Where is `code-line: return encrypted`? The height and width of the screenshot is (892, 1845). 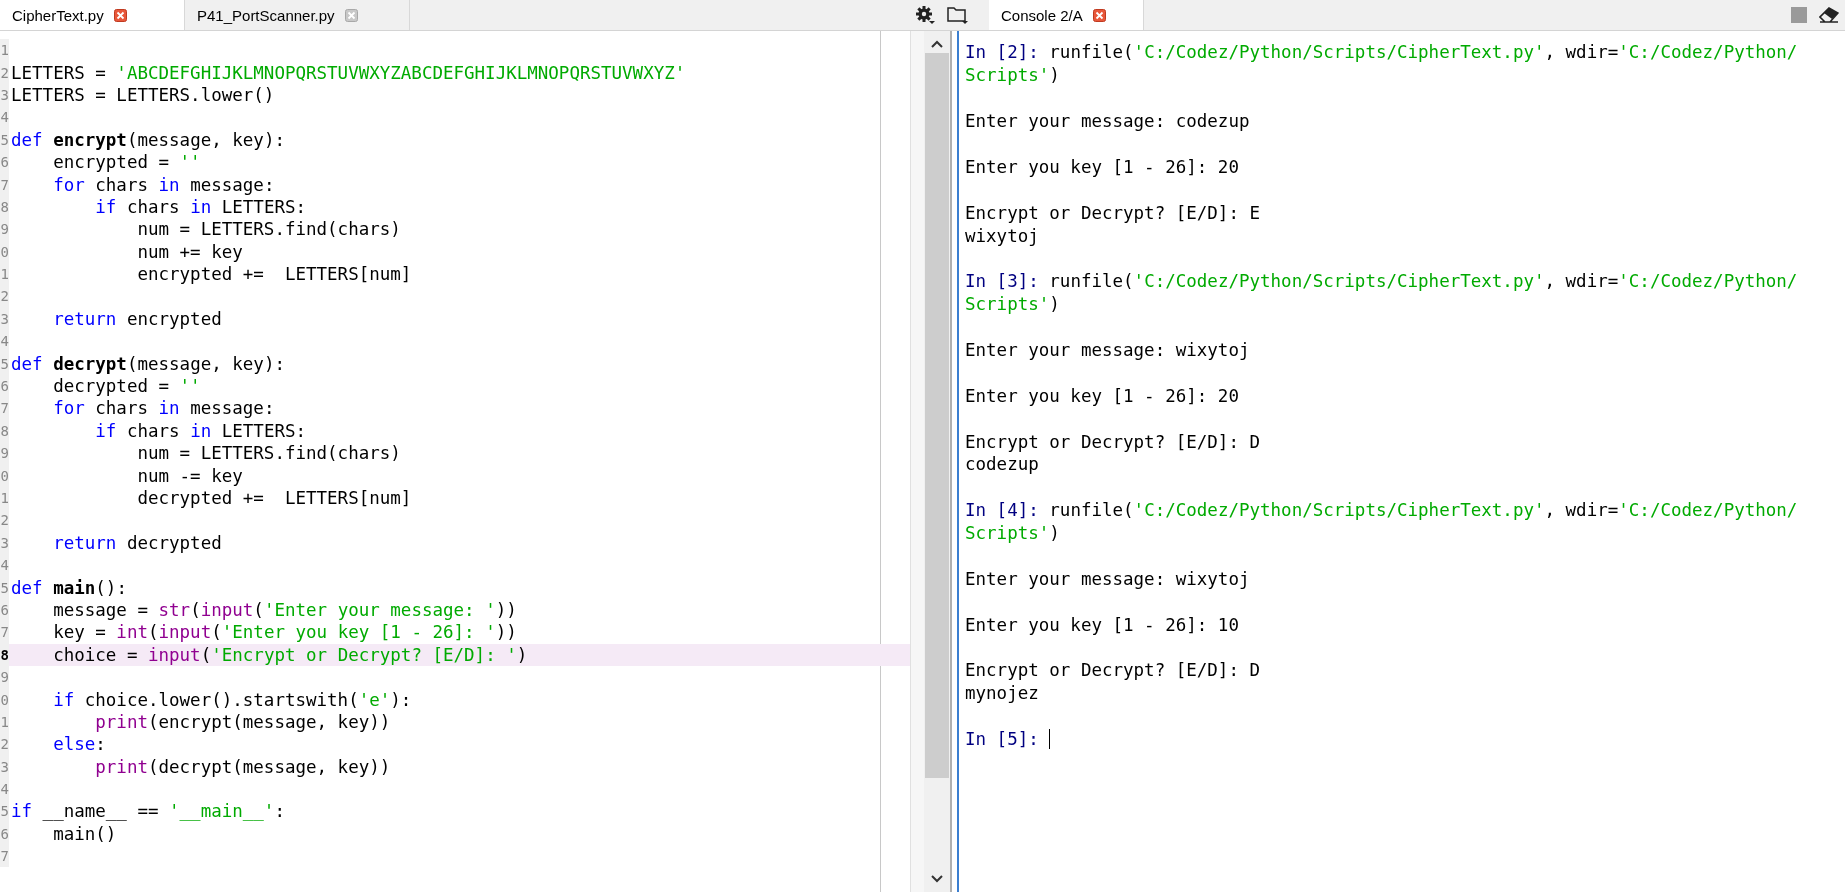 code-line: return encrypted is located at coordinates (137, 318).